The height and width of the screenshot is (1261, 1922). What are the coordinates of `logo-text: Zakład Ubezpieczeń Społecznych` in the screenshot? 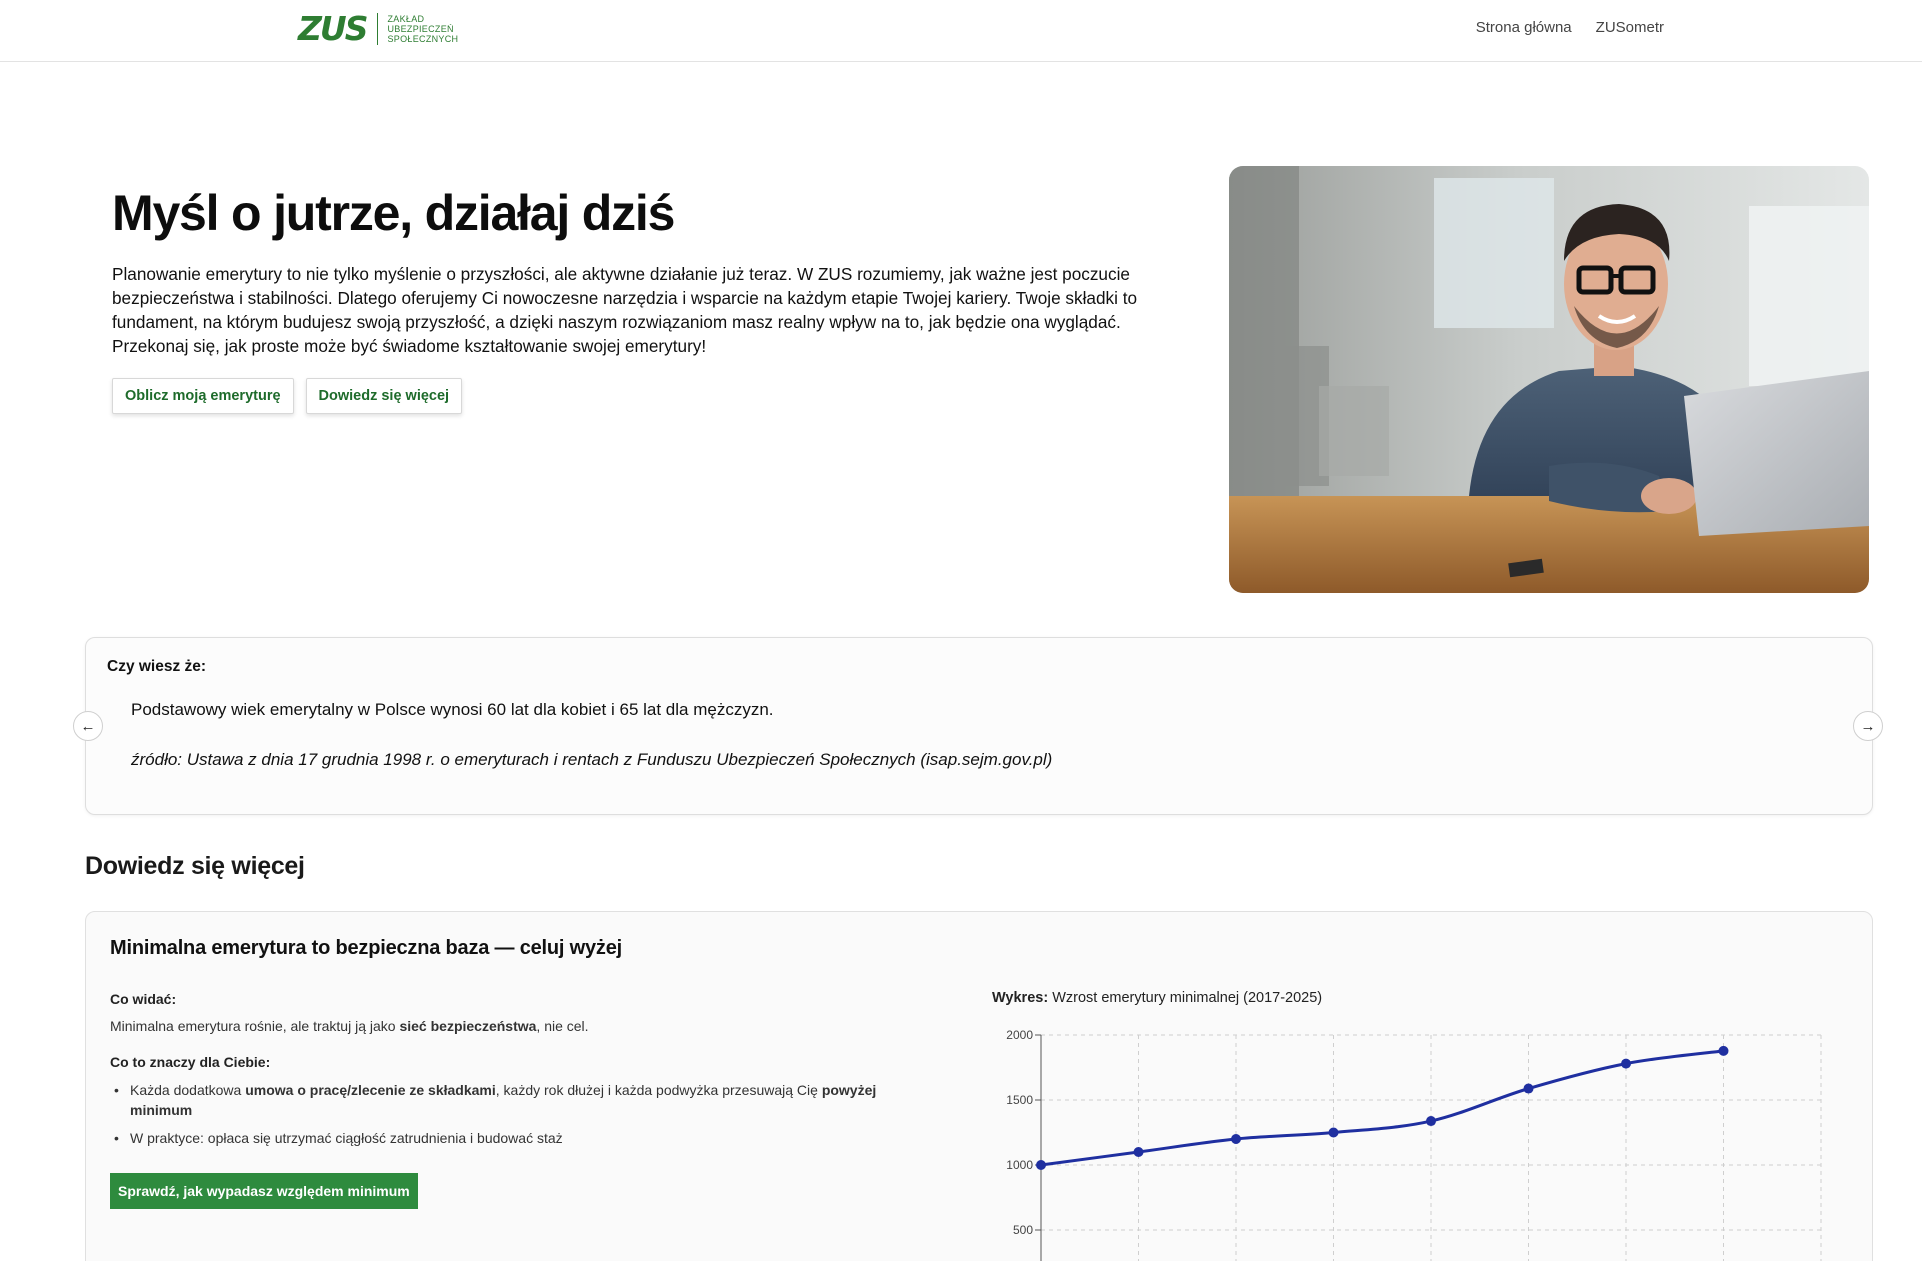 It's located at (423, 29).